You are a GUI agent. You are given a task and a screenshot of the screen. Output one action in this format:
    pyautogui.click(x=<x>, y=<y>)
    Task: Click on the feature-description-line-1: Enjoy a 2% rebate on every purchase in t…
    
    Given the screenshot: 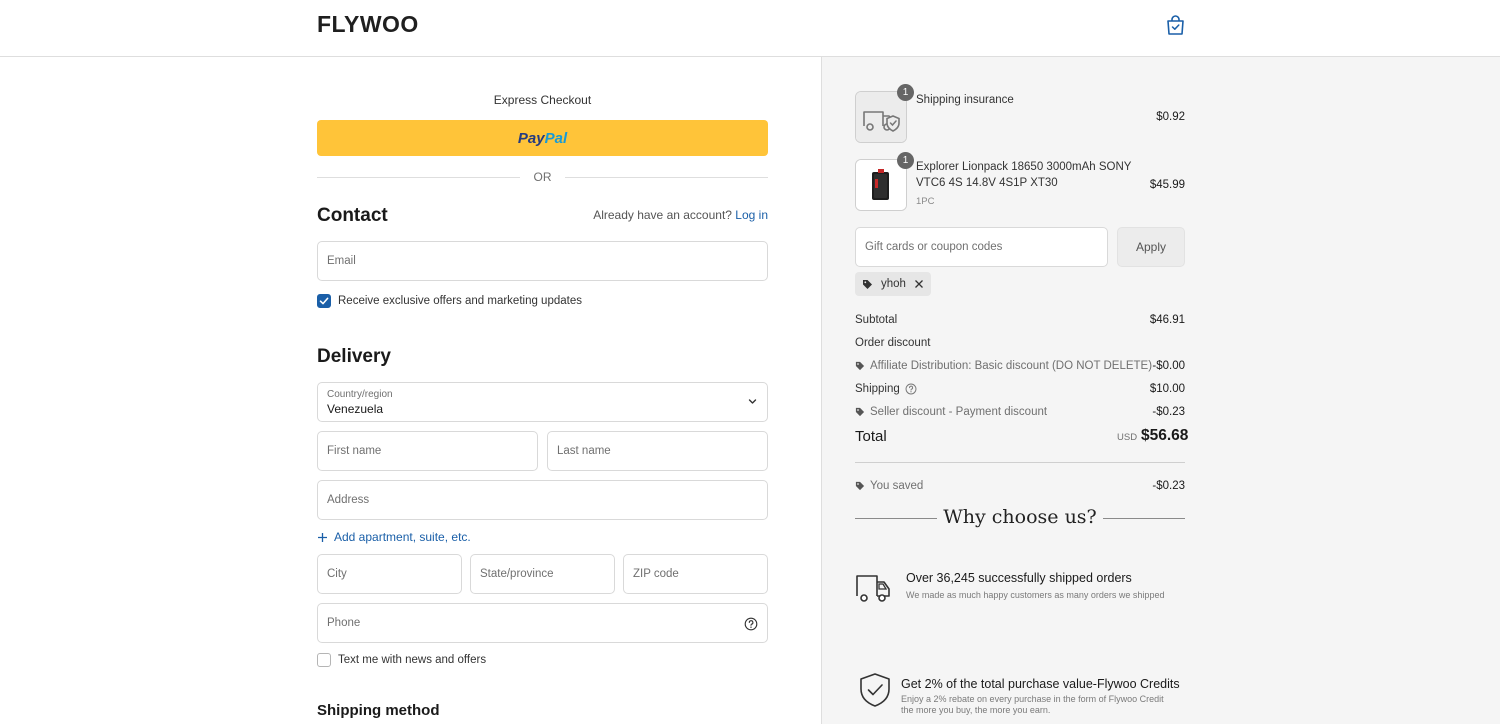 What is the action you would take?
    pyautogui.click(x=1032, y=699)
    